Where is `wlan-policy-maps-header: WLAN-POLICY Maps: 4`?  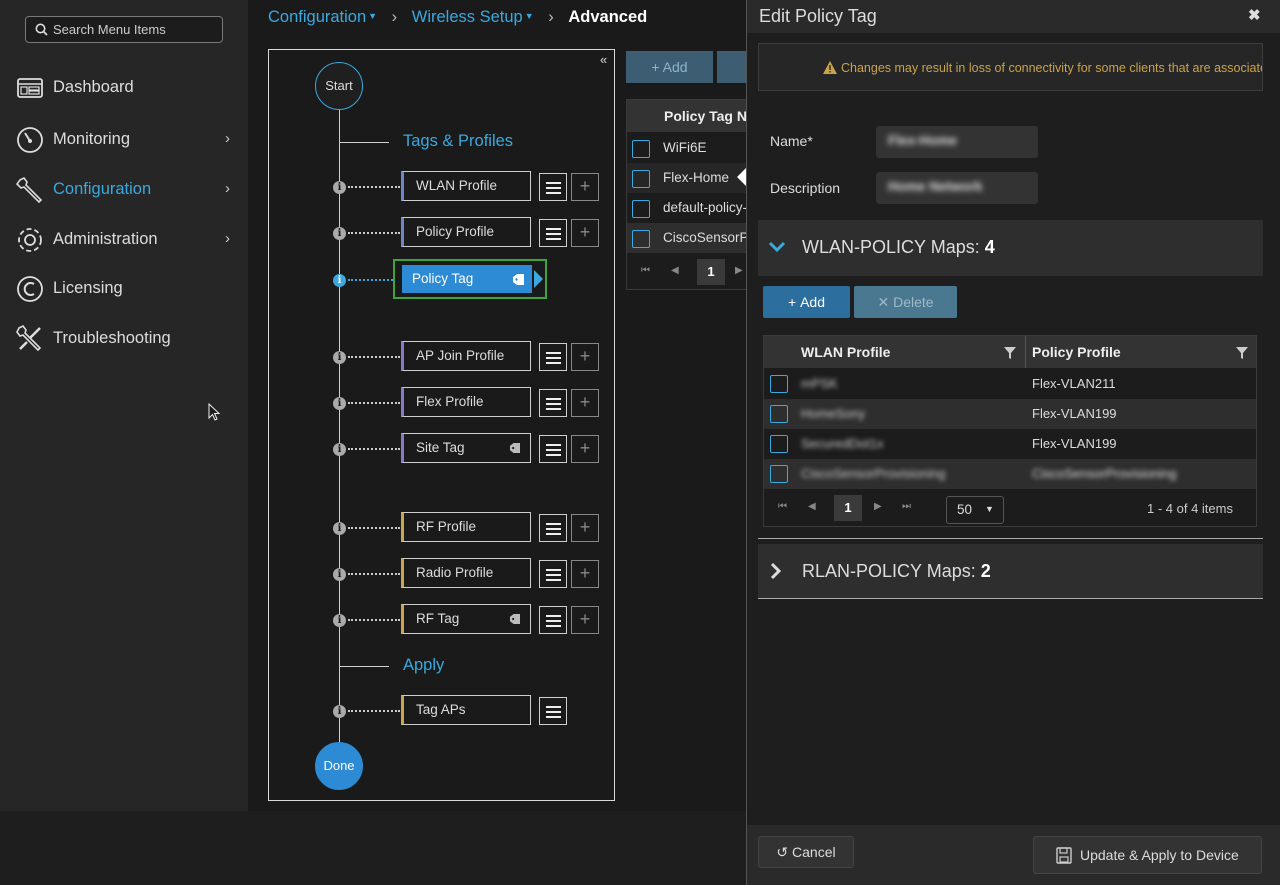 wlan-policy-maps-header: WLAN-POLICY Maps: 4 is located at coordinates (1010, 248).